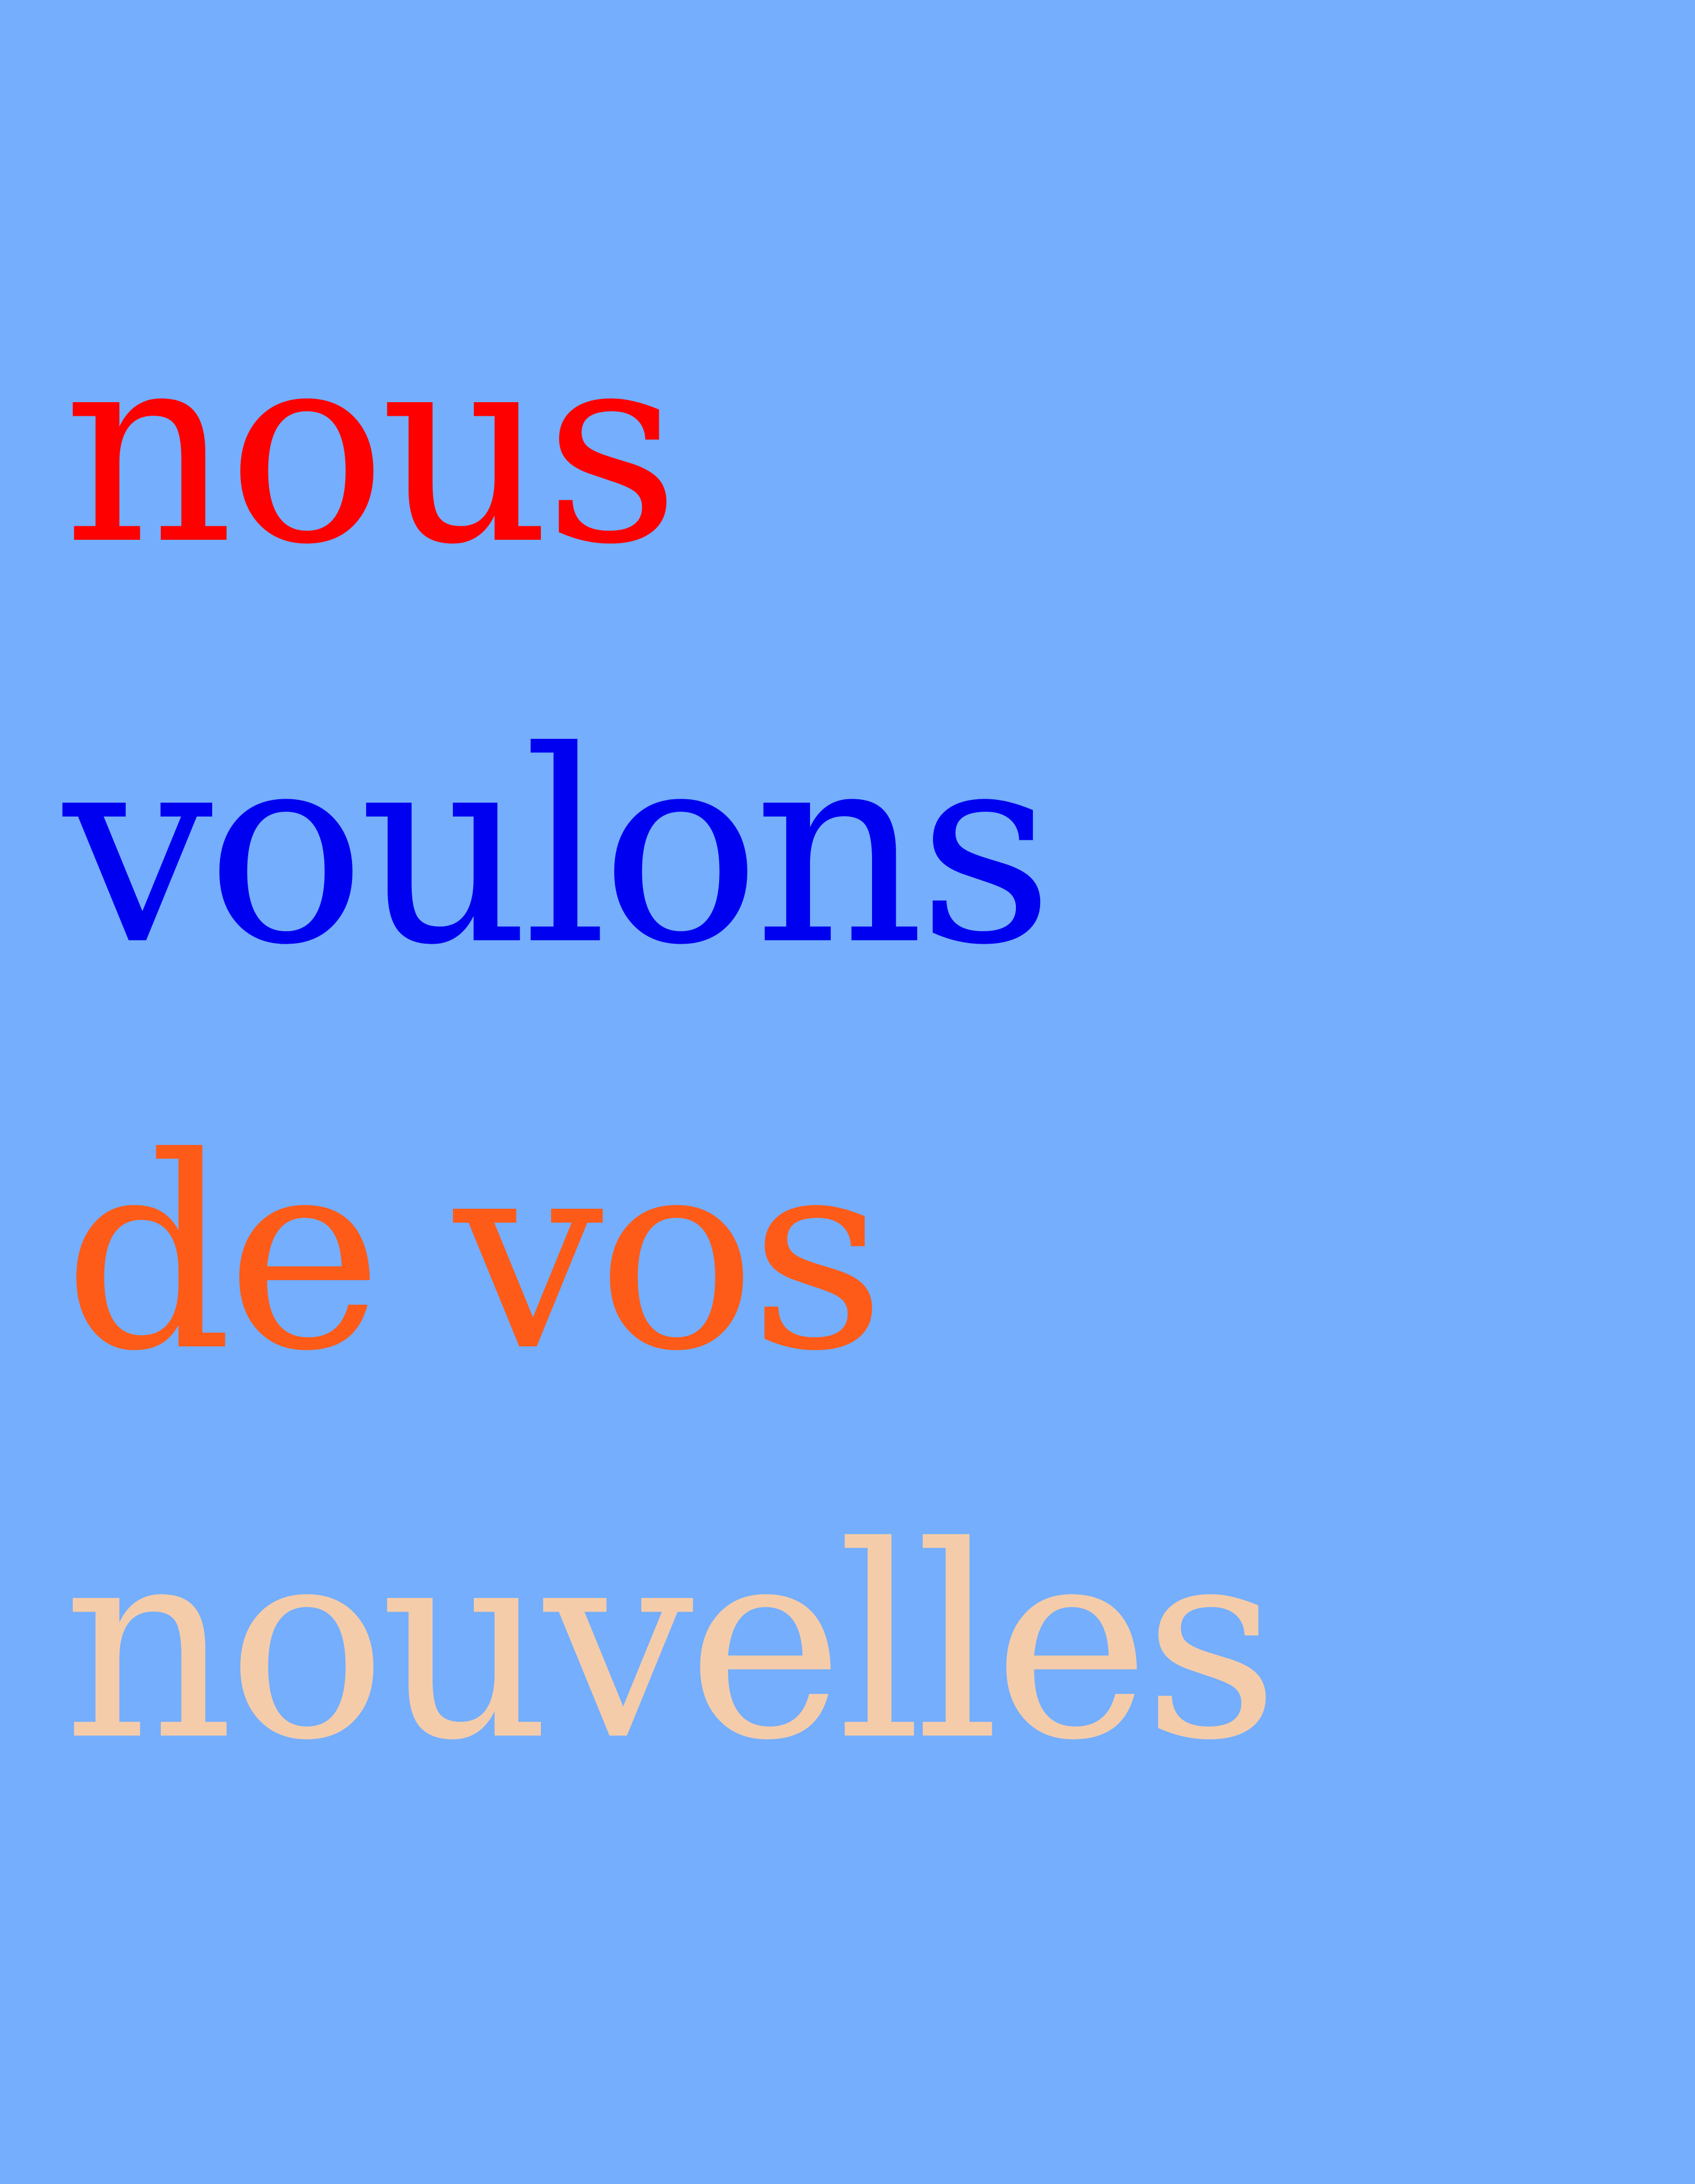 The width and height of the screenshot is (1695, 2184). What do you see at coordinates (371, 448) in the screenshot?
I see `poster-line-1: nous` at bounding box center [371, 448].